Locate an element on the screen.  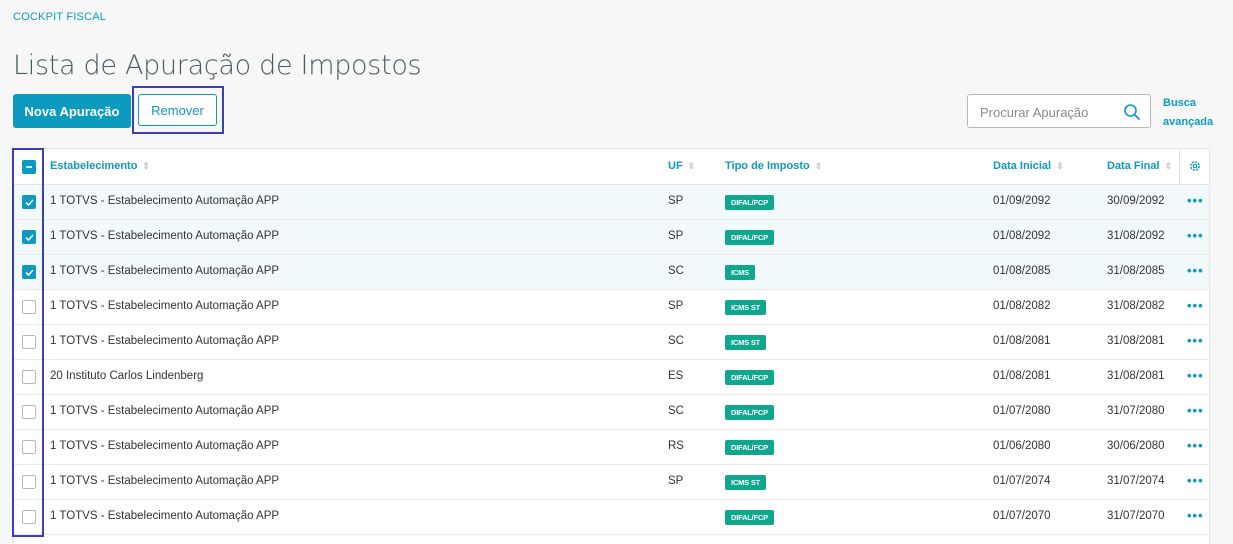
advanced-search-line2: avançada is located at coordinates (1188, 122).